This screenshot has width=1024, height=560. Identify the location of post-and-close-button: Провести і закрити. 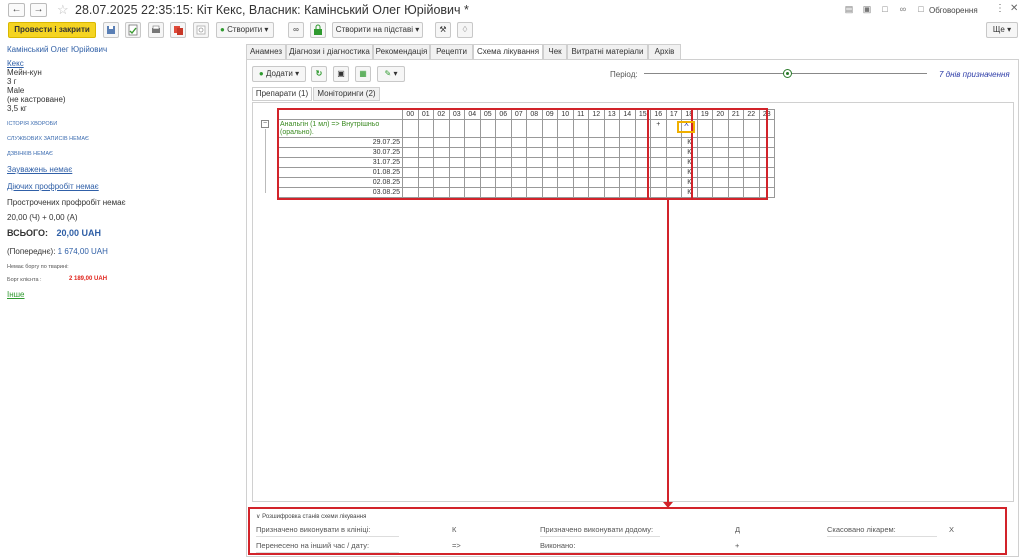
(52, 30).